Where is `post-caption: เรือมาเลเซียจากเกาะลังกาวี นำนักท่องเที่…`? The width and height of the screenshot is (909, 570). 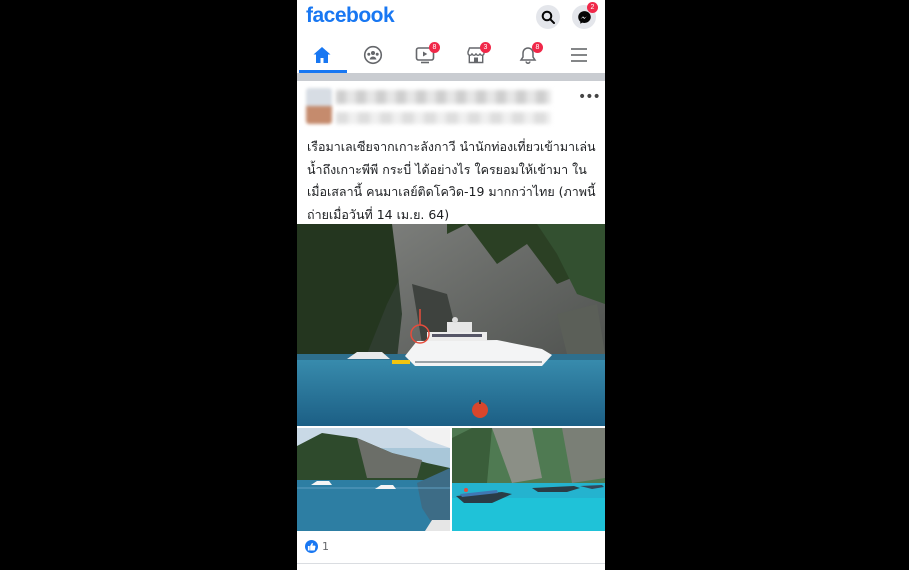 post-caption: เรือมาเลเซียจากเกาะลังกาวี นำนักท่องเที่… is located at coordinates (451, 180).